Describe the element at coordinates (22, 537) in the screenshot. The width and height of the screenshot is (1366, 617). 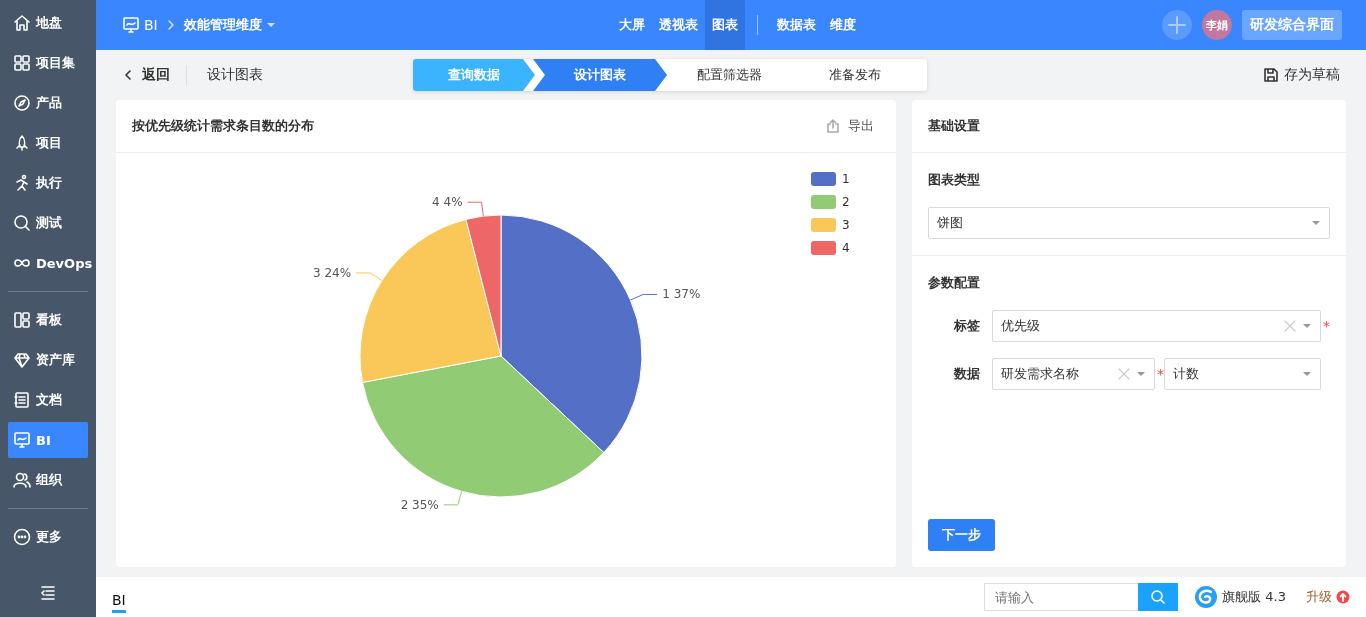
I see `ellipsis-circle-icon` at that location.